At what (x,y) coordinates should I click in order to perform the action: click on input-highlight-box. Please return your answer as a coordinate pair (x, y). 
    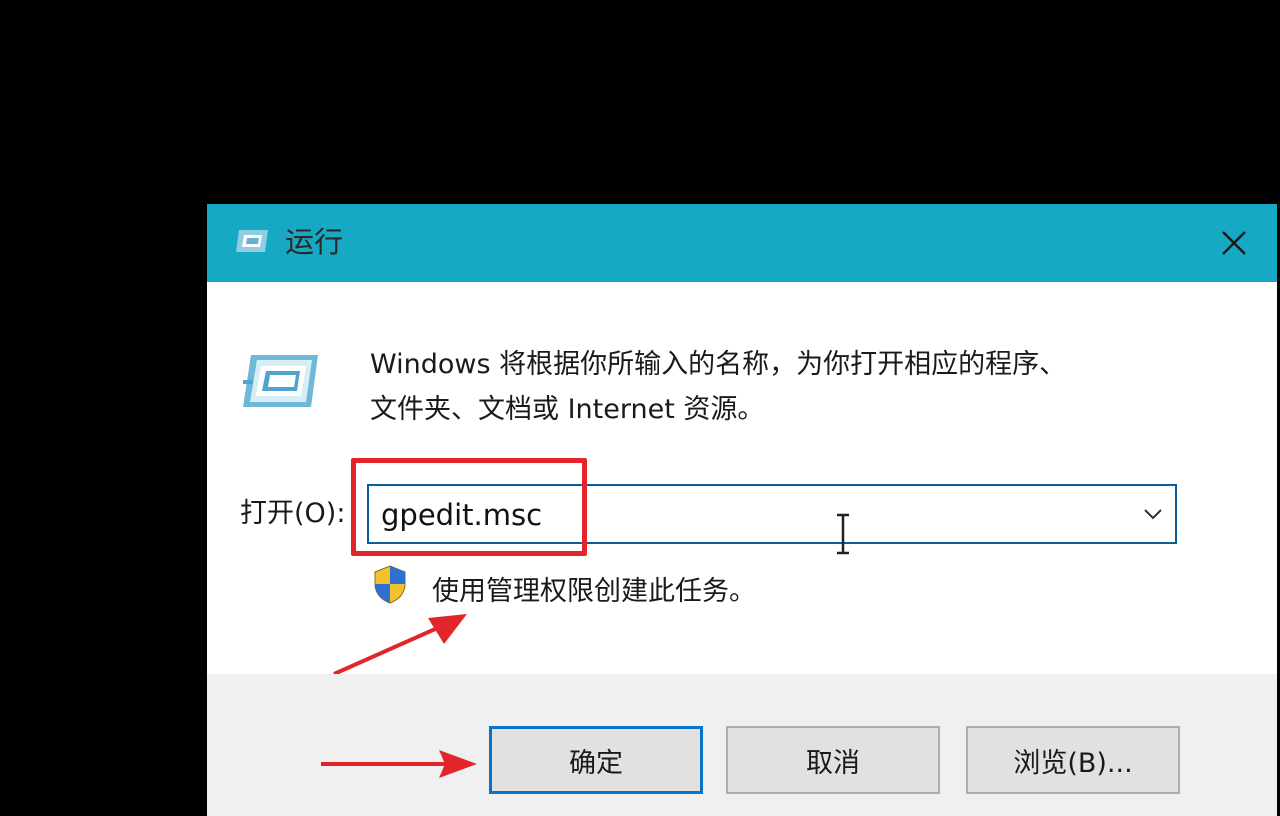
    Looking at the image, I should click on (469, 507).